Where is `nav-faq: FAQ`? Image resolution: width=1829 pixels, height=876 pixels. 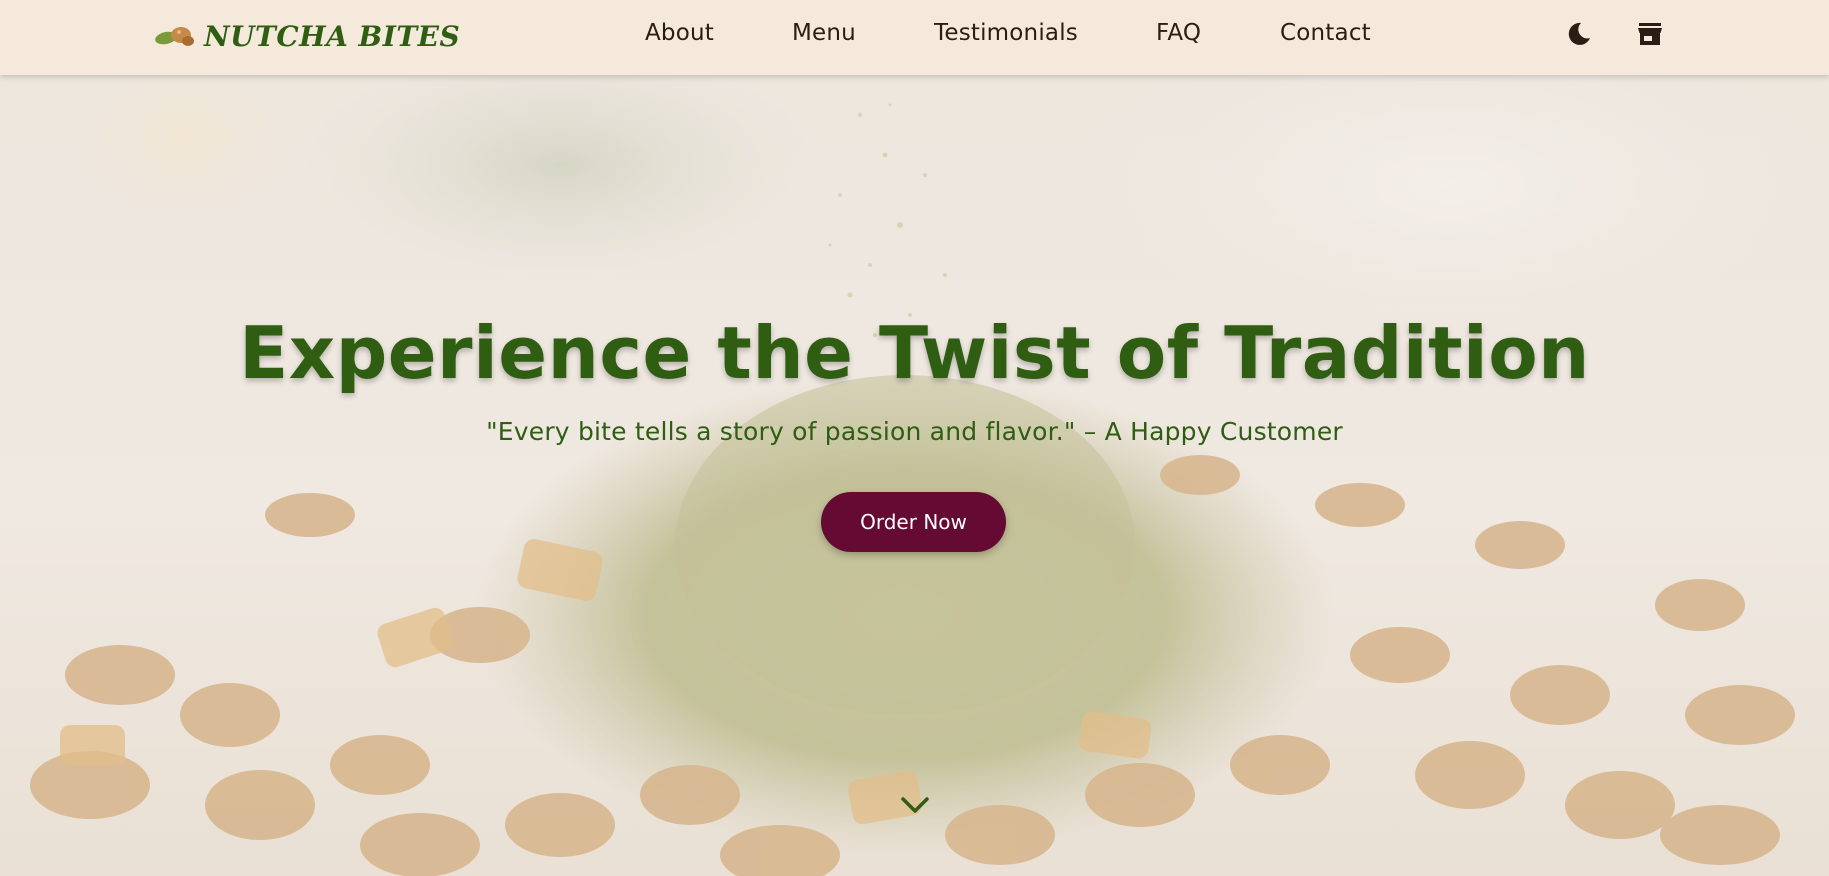 nav-faq: FAQ is located at coordinates (1178, 33).